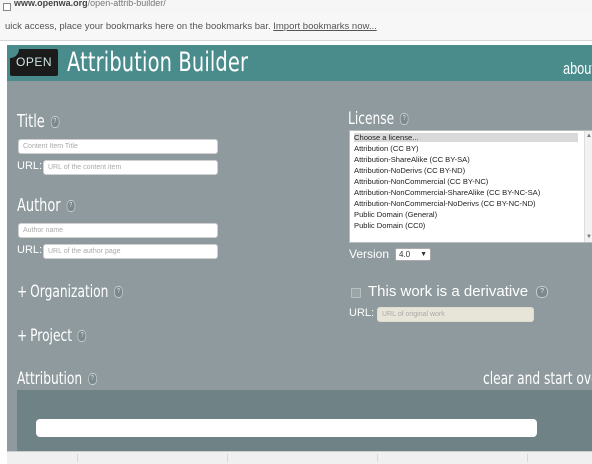 This screenshot has width=592, height=464. Describe the element at coordinates (130, 251) in the screenshot. I see `author-url-input: URL of the author page` at that location.